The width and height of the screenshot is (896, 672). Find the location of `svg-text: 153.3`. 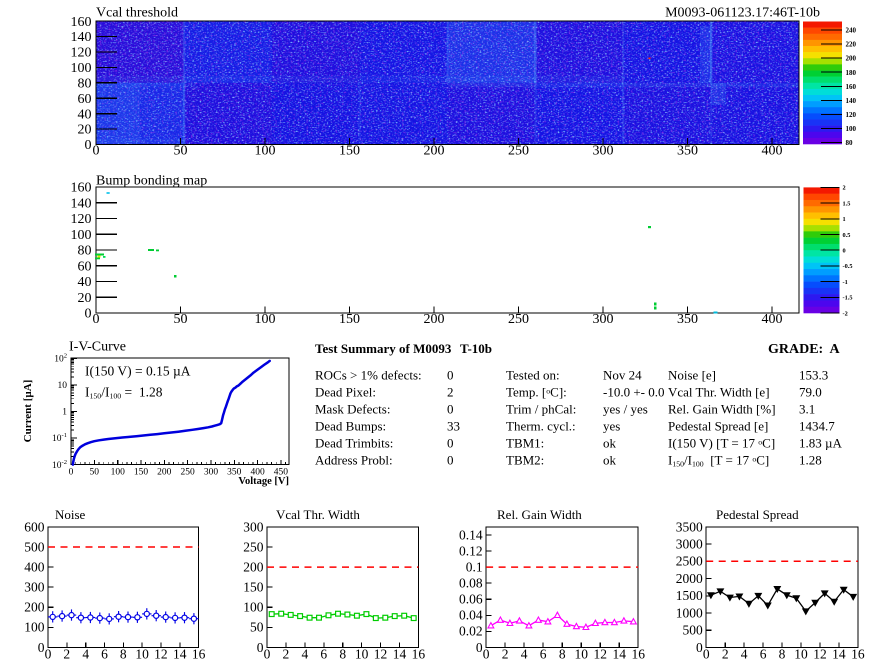

svg-text: 153.3 is located at coordinates (813, 375).